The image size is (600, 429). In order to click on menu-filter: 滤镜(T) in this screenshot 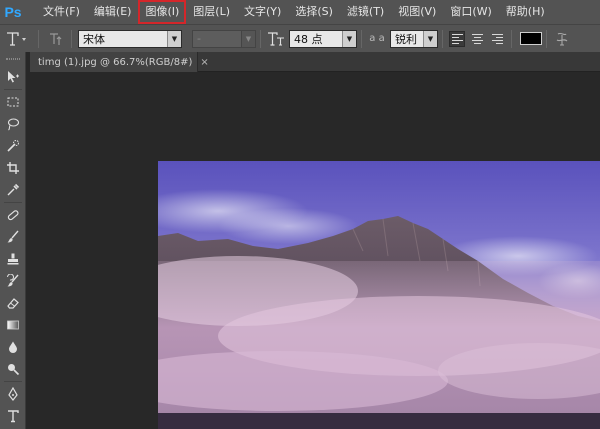, I will do `click(365, 12)`.